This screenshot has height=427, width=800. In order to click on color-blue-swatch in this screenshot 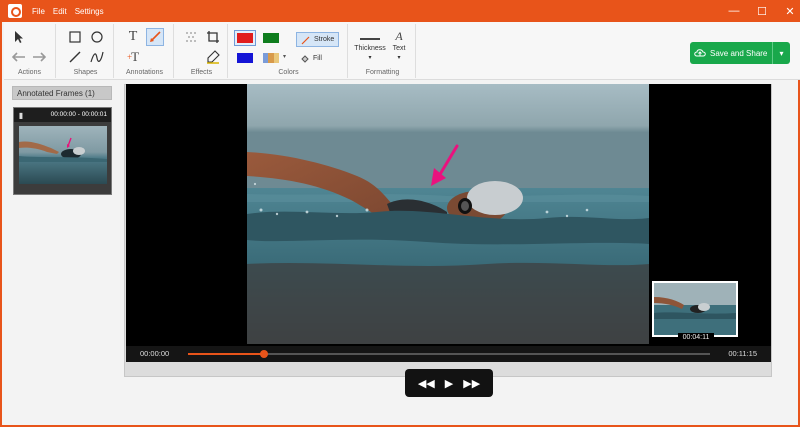, I will do `click(245, 58)`.